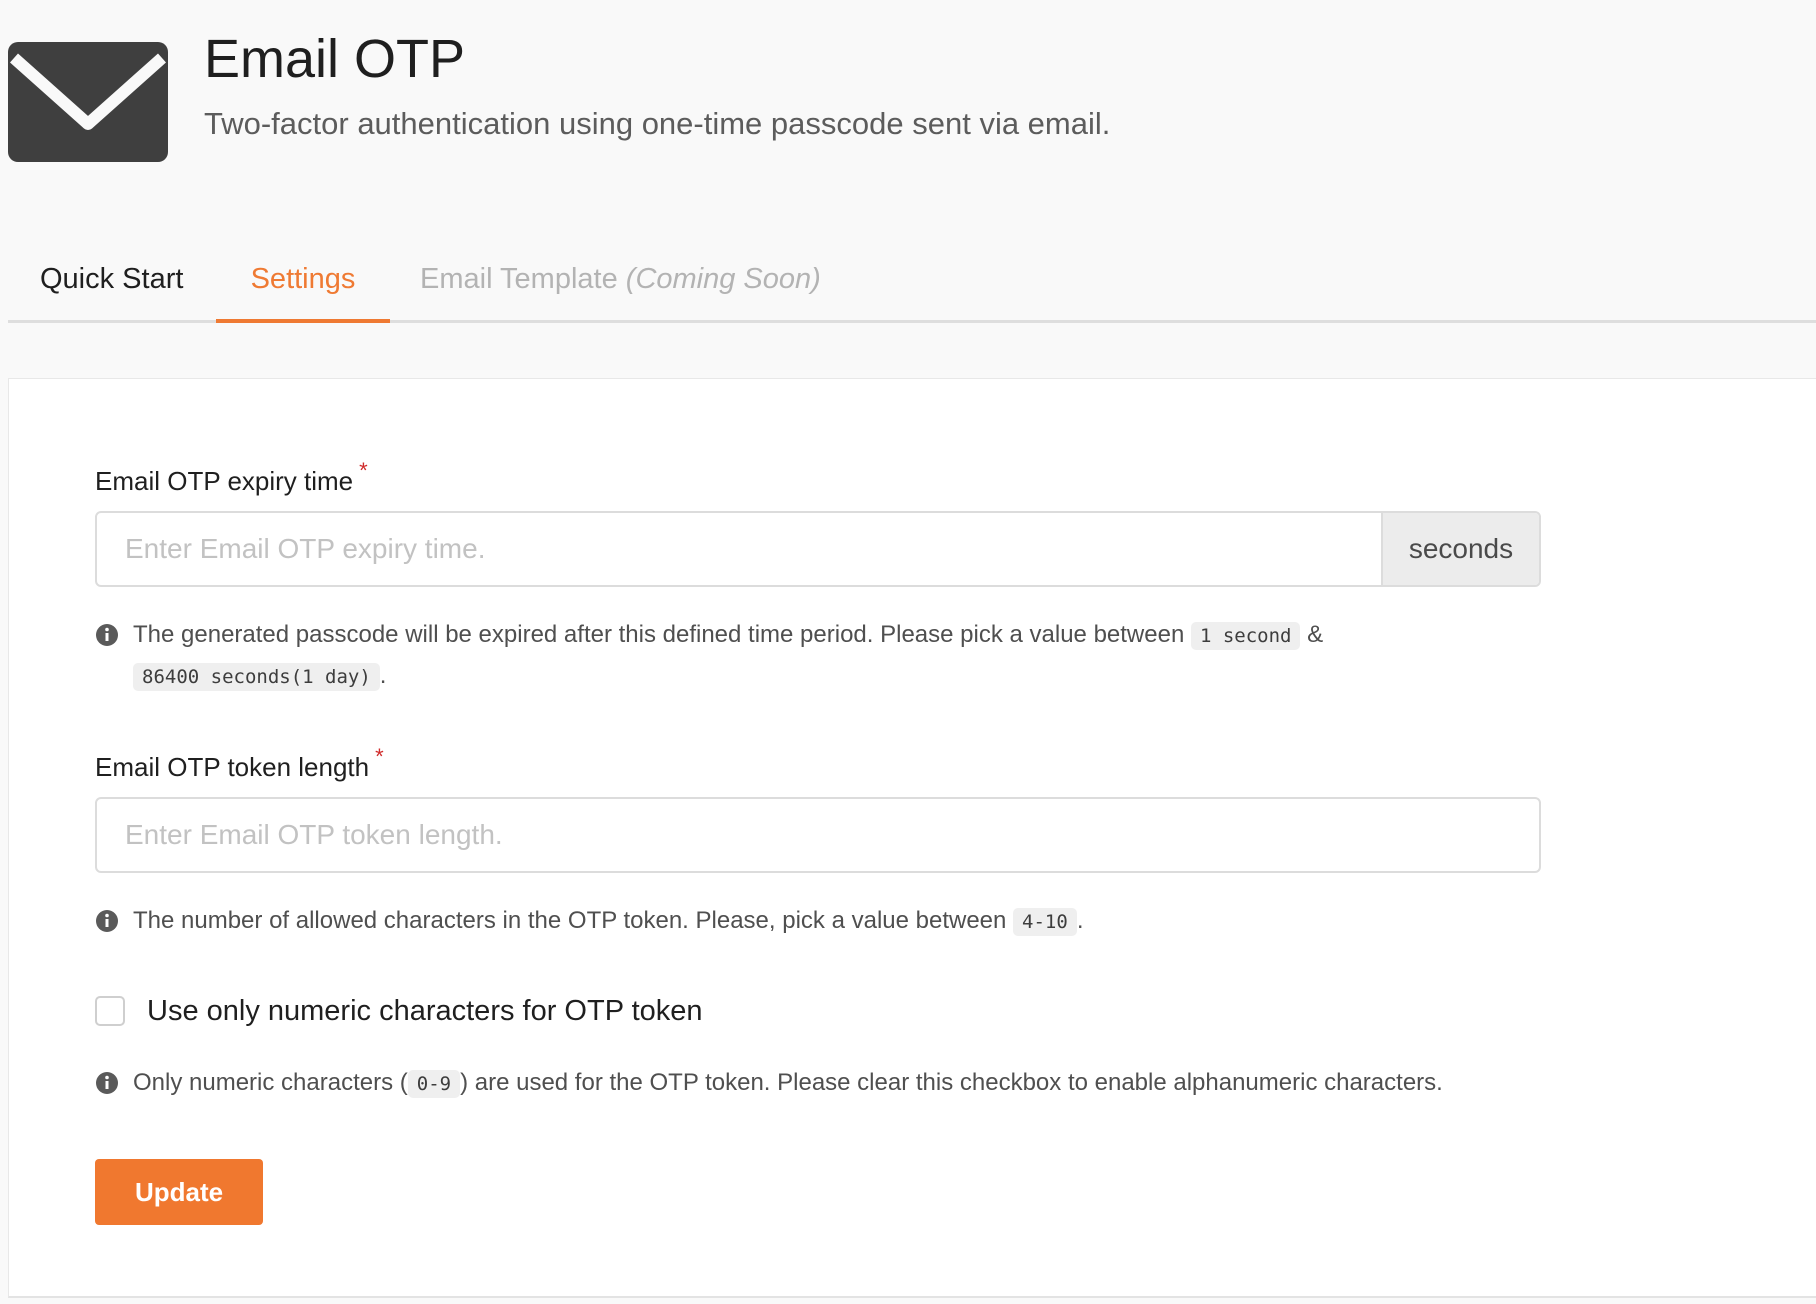  I want to click on expiry-time-input-group: seconds, so click(818, 549).